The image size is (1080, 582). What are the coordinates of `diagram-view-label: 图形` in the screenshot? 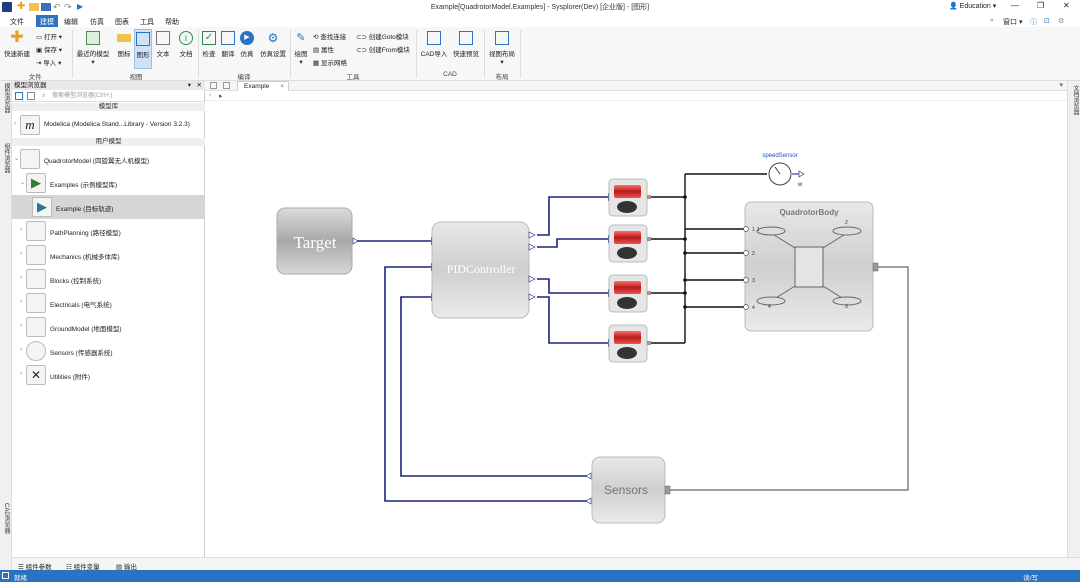 It's located at (143, 55).